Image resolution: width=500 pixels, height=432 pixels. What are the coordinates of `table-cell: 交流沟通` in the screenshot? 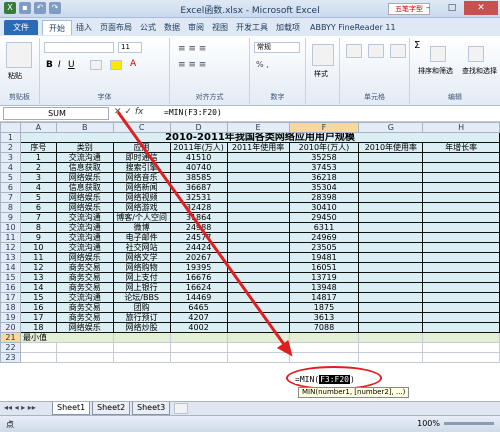 It's located at (84, 247).